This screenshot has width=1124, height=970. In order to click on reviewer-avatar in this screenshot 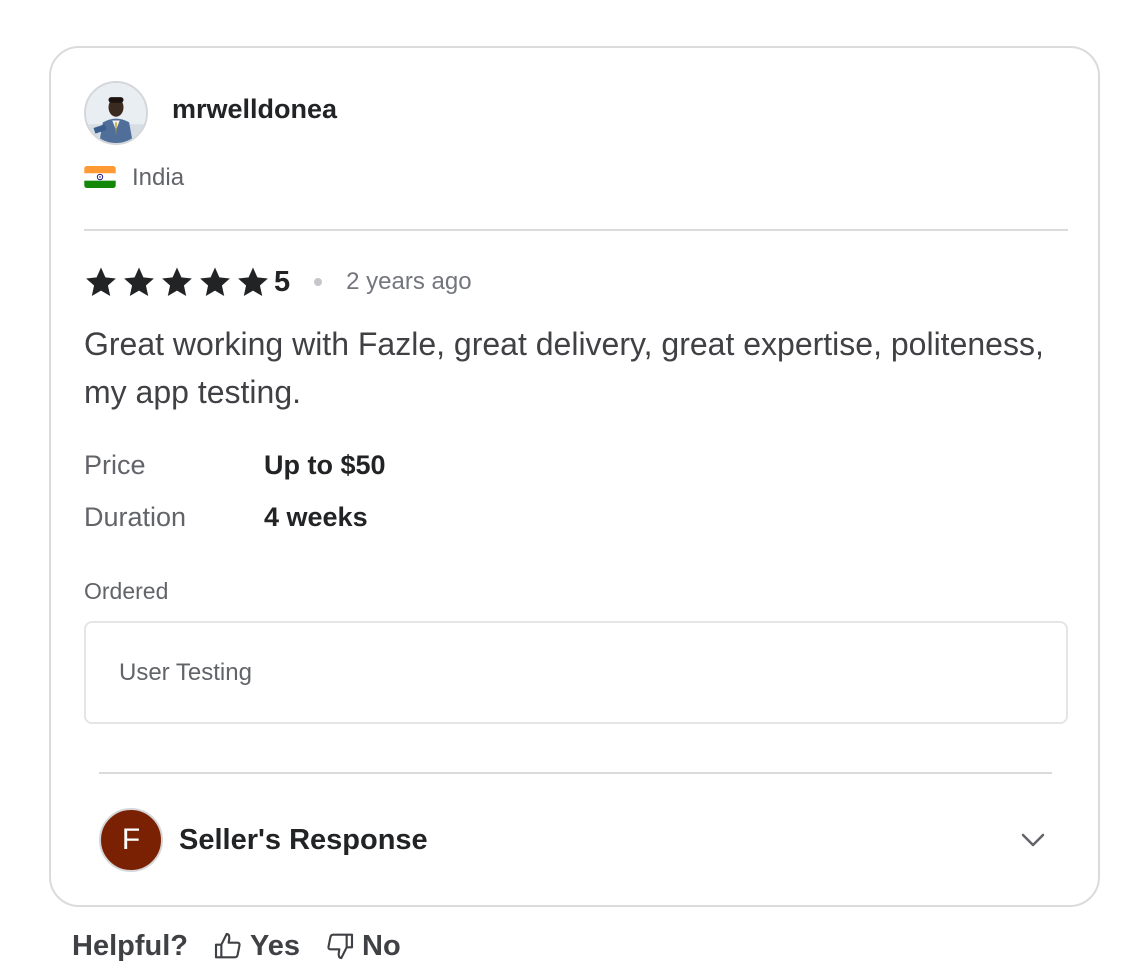, I will do `click(116, 113)`.